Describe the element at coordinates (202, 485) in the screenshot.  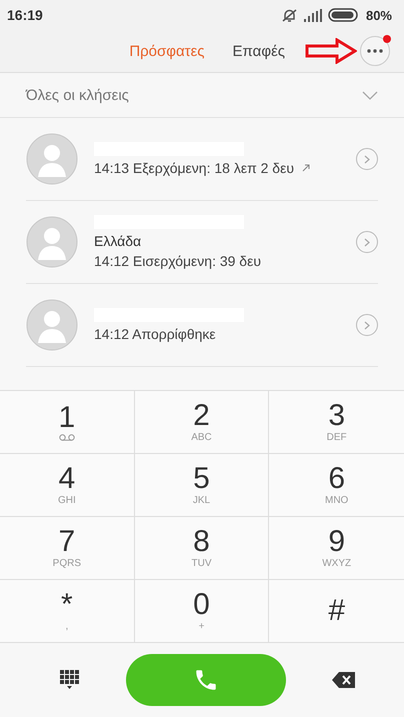
I see `dial-key: 5 JKL` at that location.